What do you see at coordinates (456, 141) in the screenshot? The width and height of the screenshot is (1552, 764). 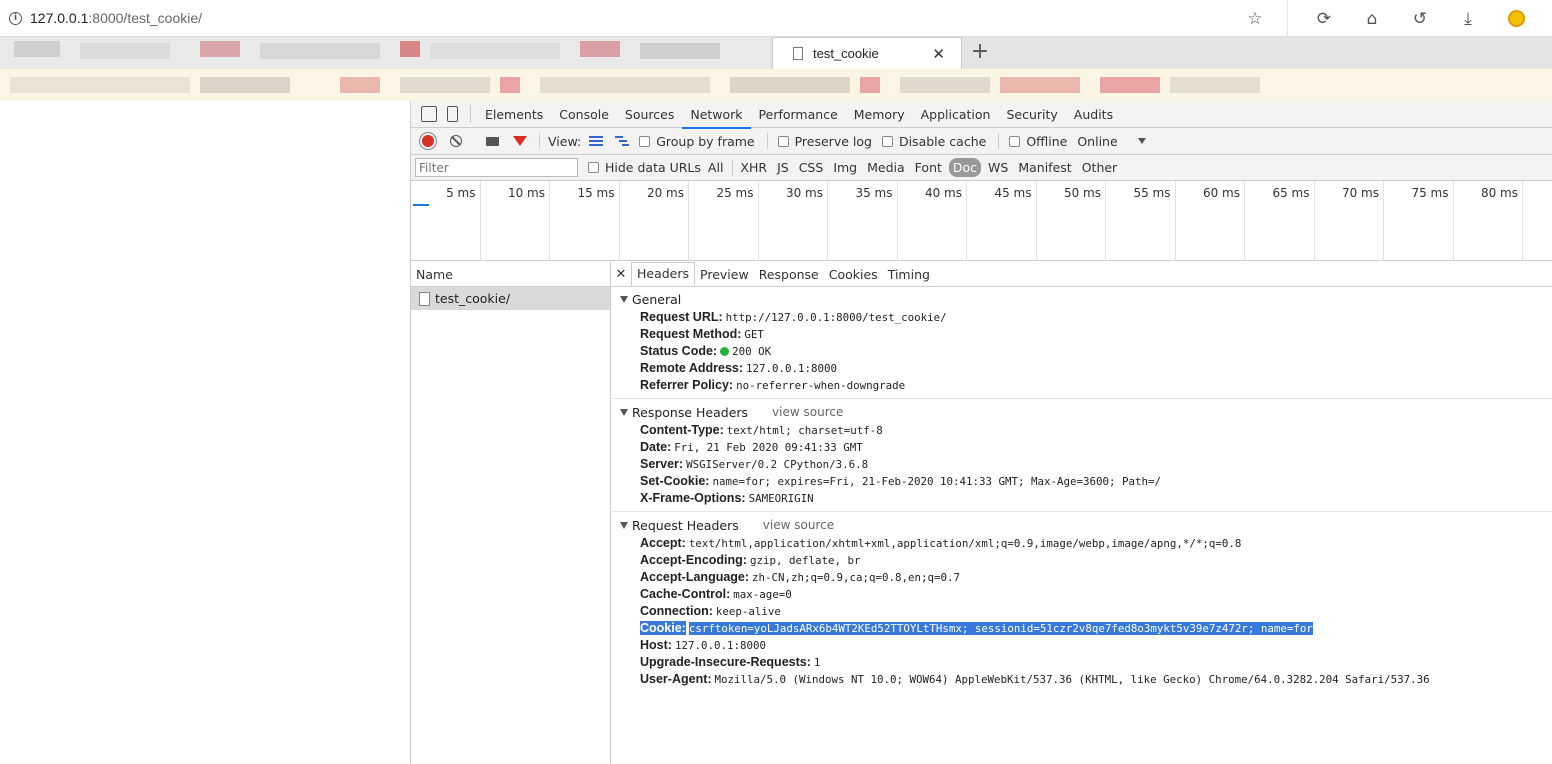 I see `clear-icon` at bounding box center [456, 141].